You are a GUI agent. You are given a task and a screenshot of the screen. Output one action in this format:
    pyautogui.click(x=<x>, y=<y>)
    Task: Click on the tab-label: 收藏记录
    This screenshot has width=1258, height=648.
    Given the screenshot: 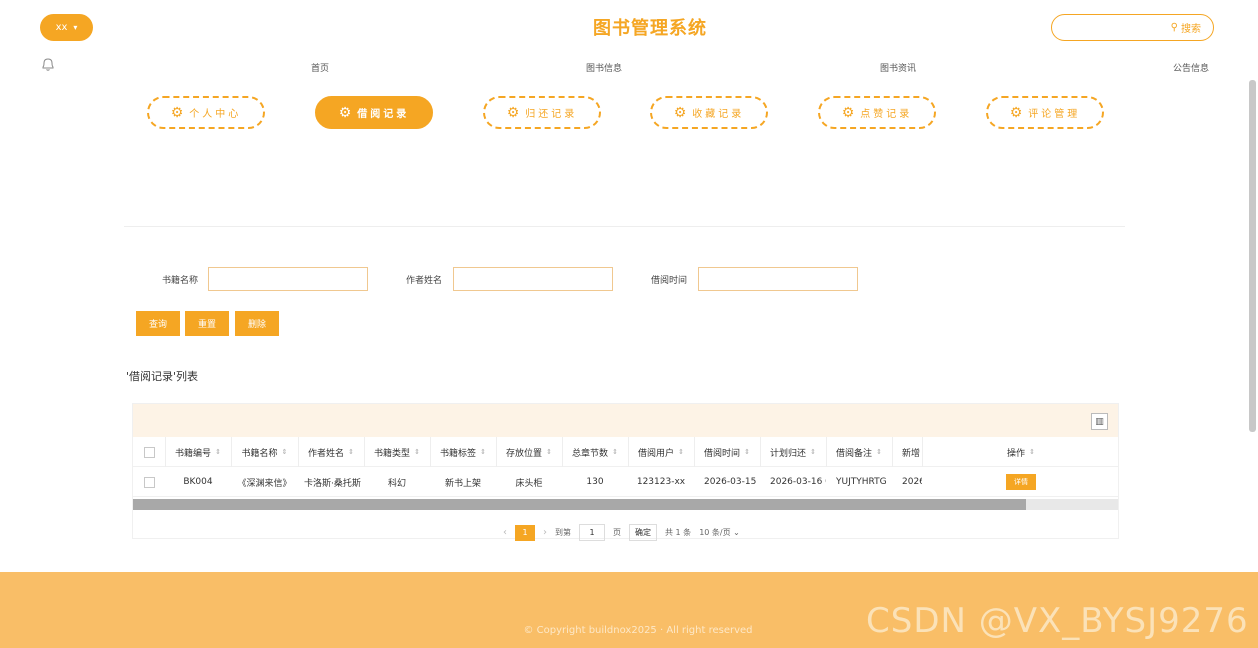 What is the action you would take?
    pyautogui.click(x=718, y=114)
    